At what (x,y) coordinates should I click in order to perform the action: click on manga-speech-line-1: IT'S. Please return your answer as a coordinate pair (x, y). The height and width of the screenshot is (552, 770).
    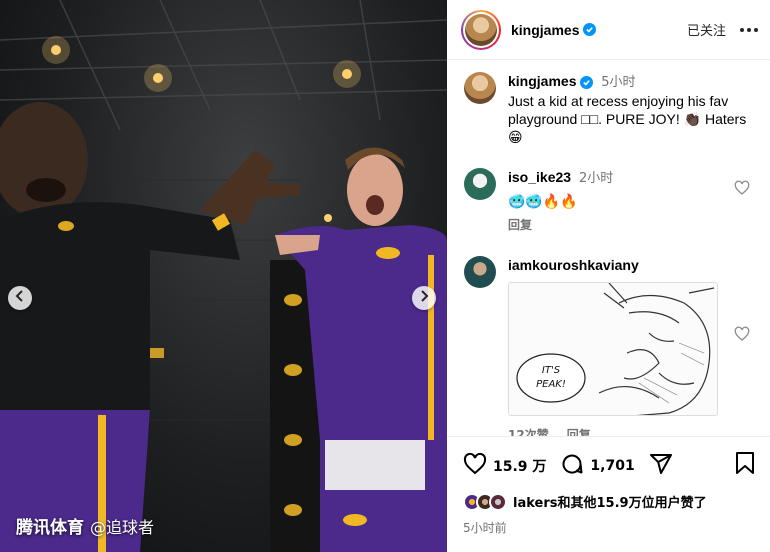
    Looking at the image, I should click on (551, 370).